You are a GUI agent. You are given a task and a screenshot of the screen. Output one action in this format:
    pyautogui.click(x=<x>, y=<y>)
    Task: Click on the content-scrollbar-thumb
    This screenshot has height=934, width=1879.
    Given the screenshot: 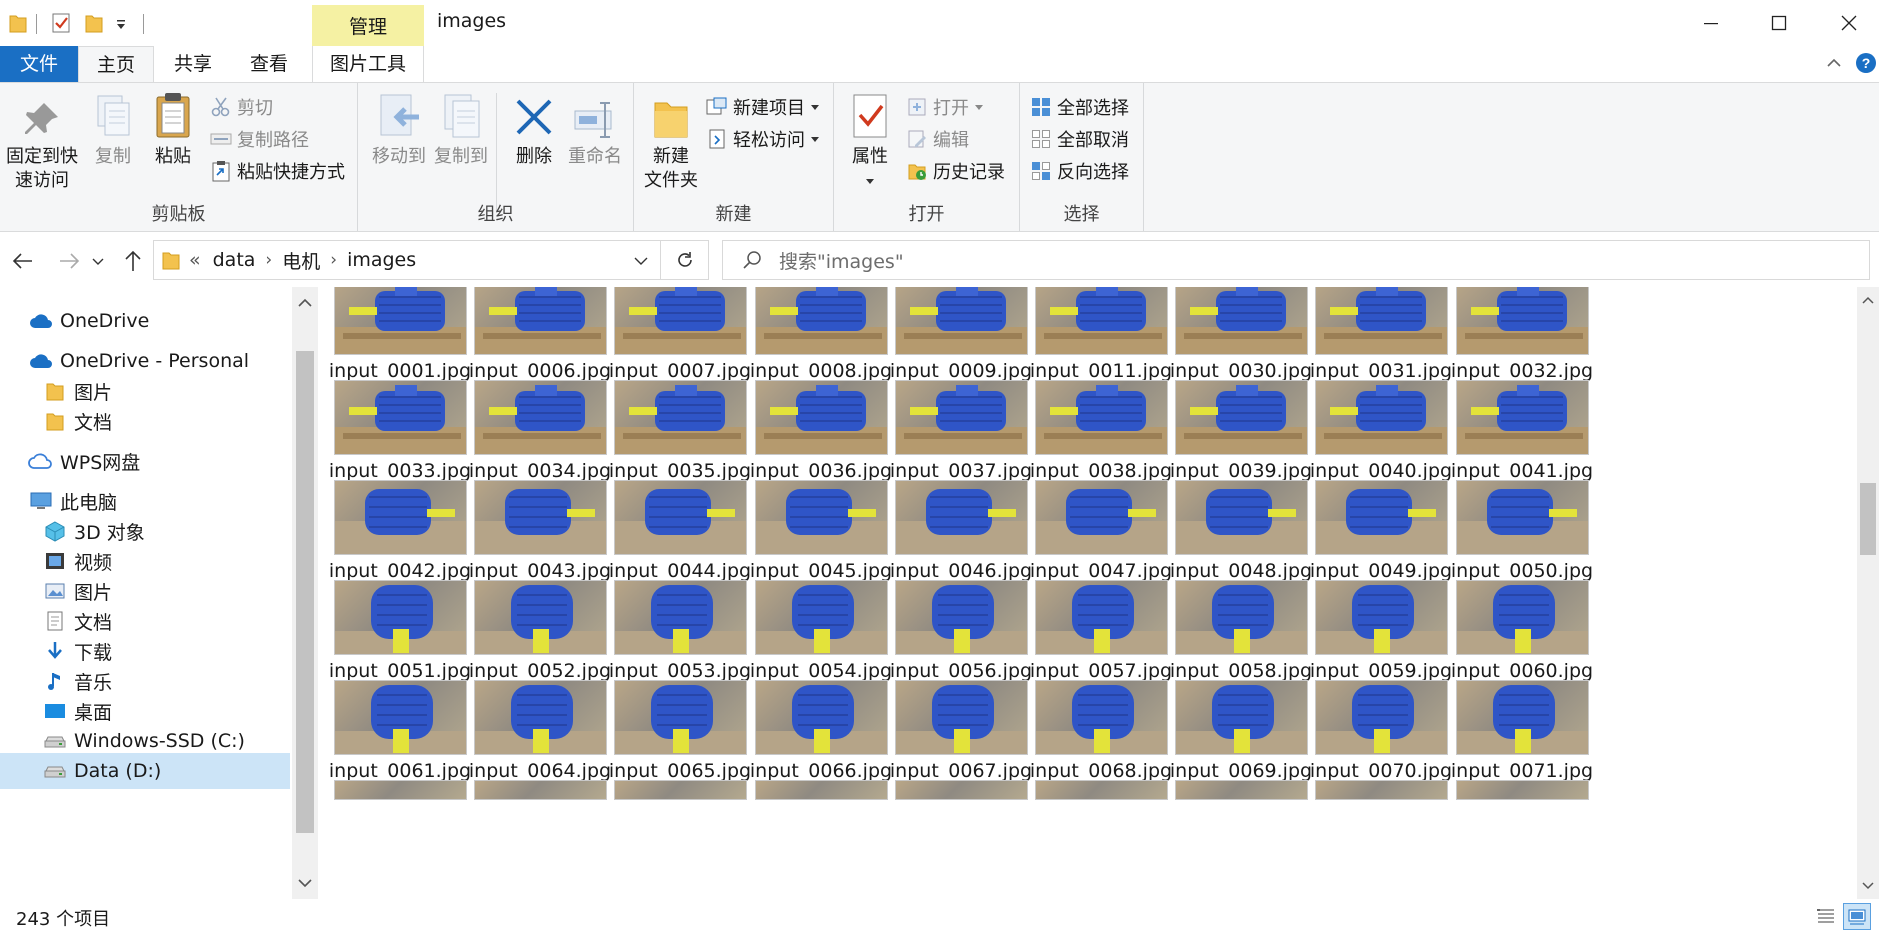 What is the action you would take?
    pyautogui.click(x=1868, y=519)
    